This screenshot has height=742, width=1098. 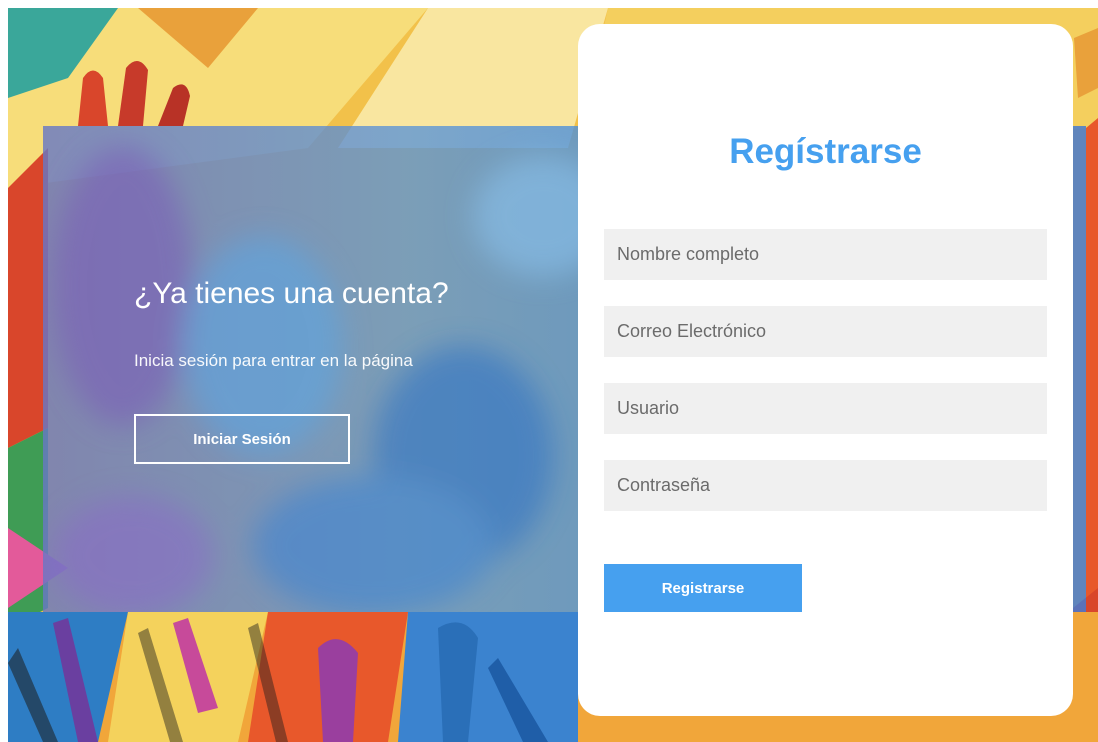 What do you see at coordinates (825, 408) in the screenshot?
I see `username-field` at bounding box center [825, 408].